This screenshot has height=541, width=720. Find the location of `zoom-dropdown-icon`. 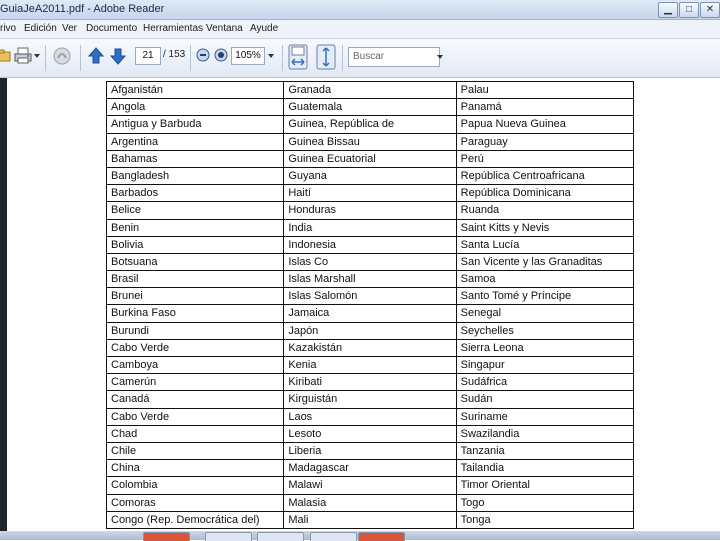

zoom-dropdown-icon is located at coordinates (271, 56).